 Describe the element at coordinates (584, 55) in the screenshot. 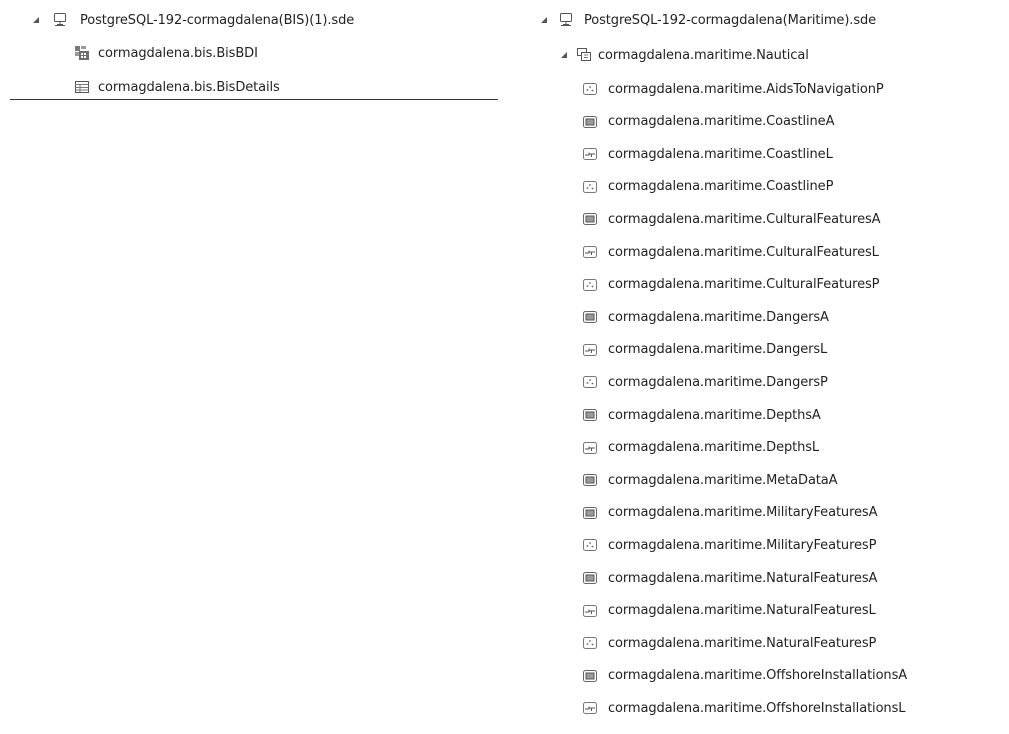

I see `feature-dataset-icon` at that location.